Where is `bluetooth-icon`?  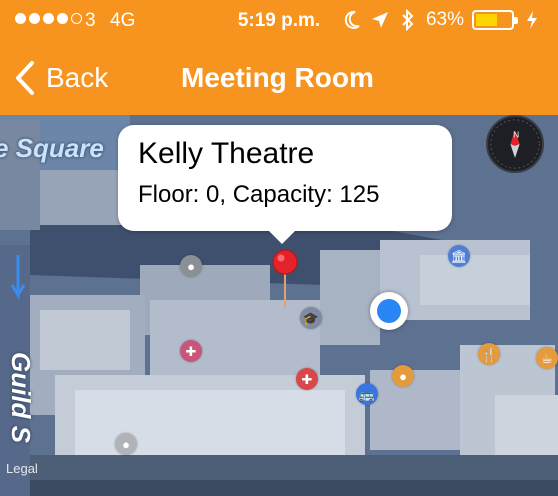 bluetooth-icon is located at coordinates (408, 20).